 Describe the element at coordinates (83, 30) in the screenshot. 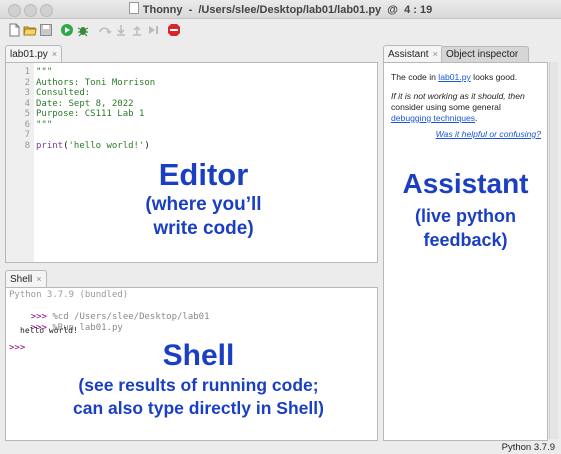

I see `debug-icon` at that location.